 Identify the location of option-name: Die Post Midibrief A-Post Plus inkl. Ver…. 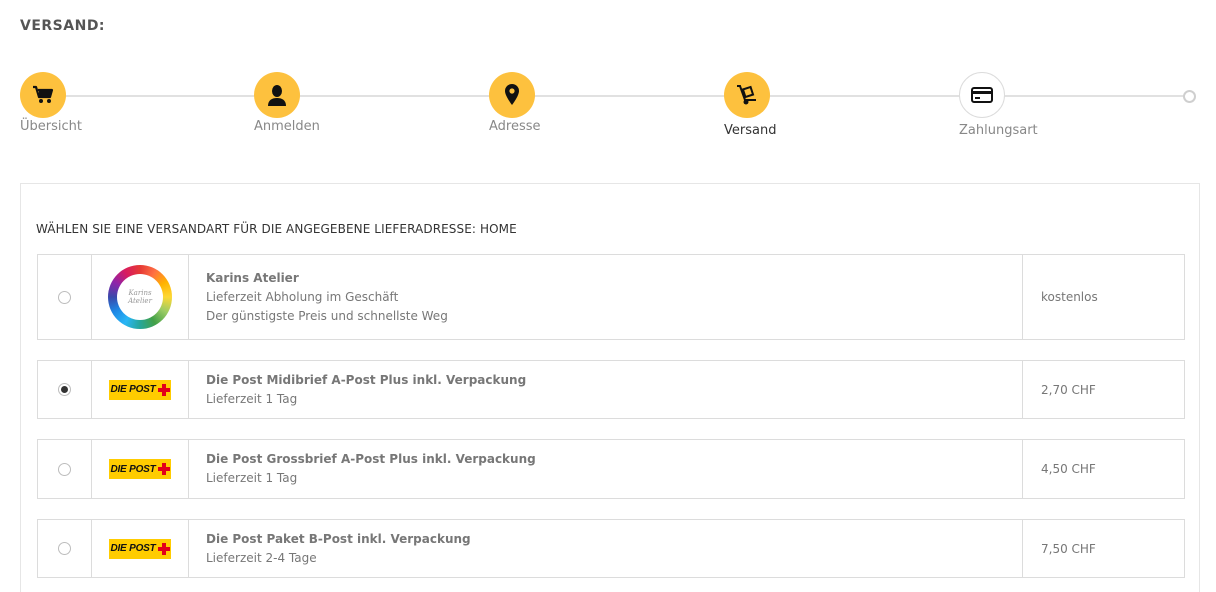
(366, 379).